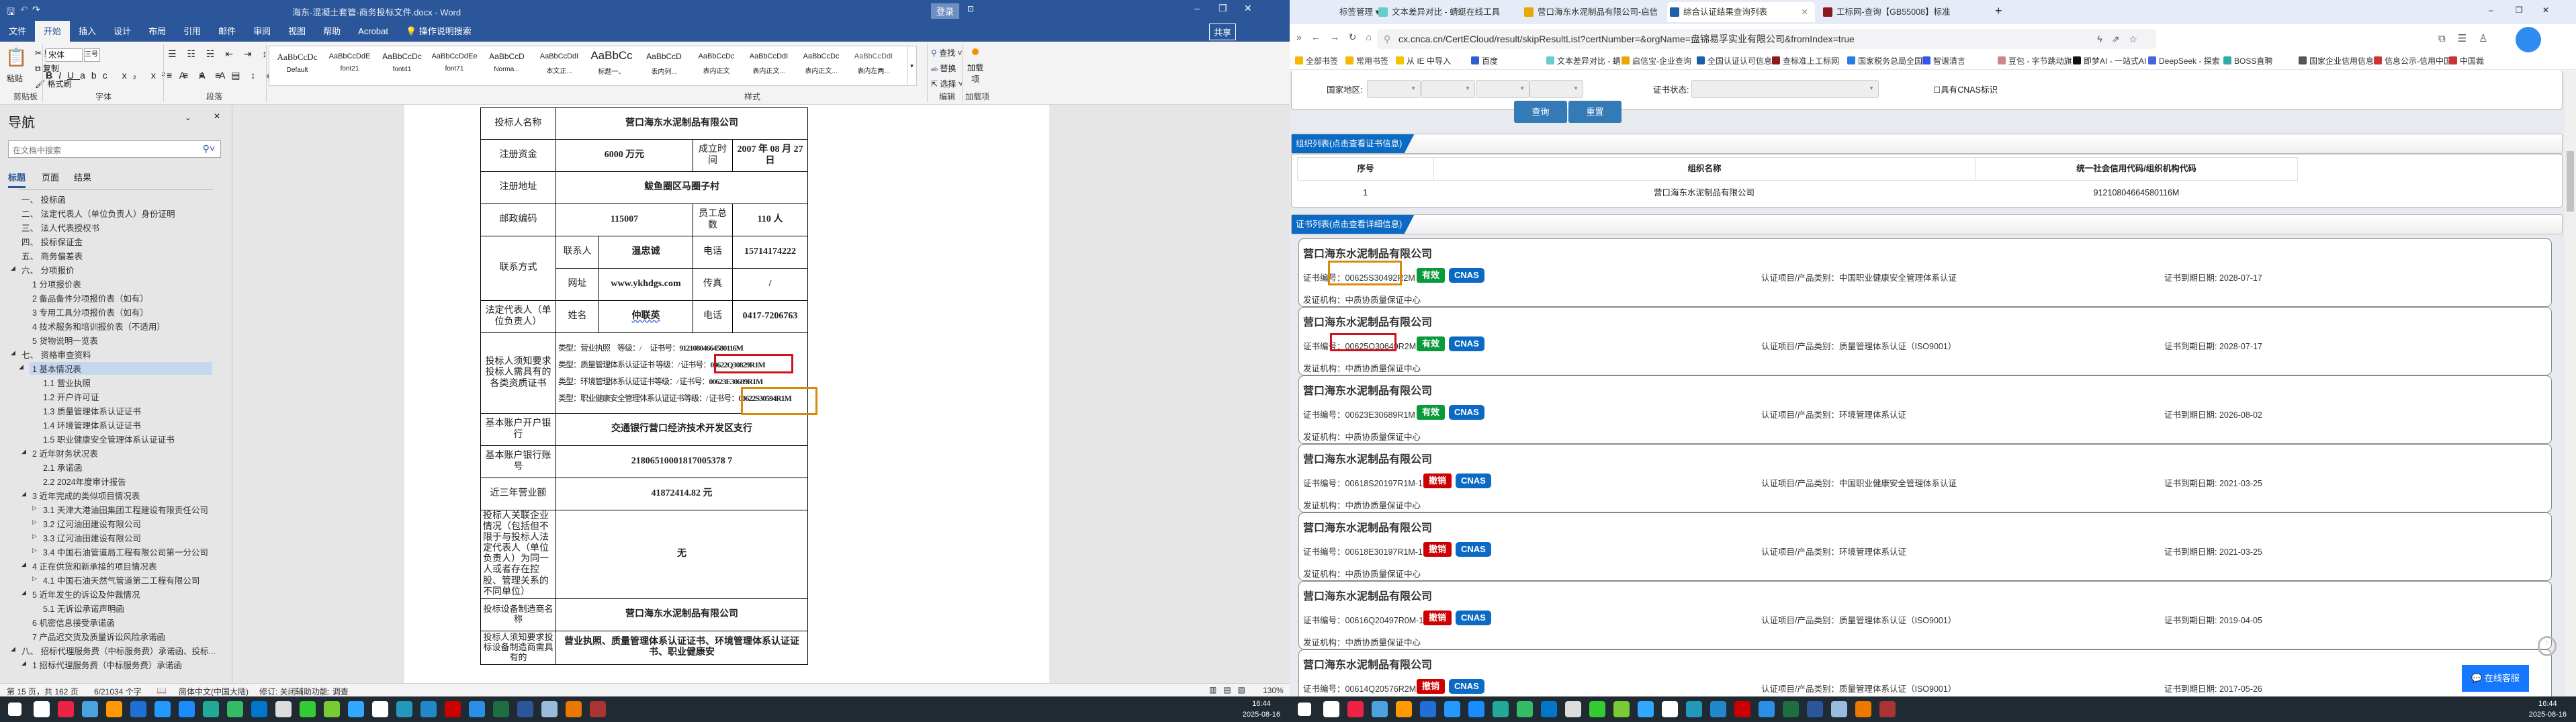 The height and width of the screenshot is (722, 2576). I want to click on bookmark-item: 常用书签, so click(1367, 61).